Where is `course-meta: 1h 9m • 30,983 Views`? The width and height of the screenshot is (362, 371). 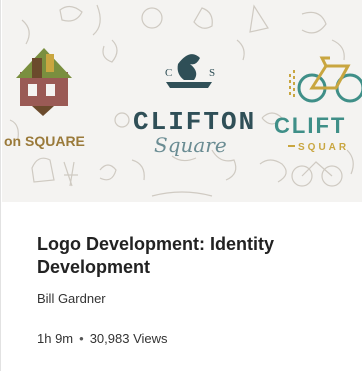 course-meta: 1h 9m • 30,983 Views is located at coordinates (102, 338).